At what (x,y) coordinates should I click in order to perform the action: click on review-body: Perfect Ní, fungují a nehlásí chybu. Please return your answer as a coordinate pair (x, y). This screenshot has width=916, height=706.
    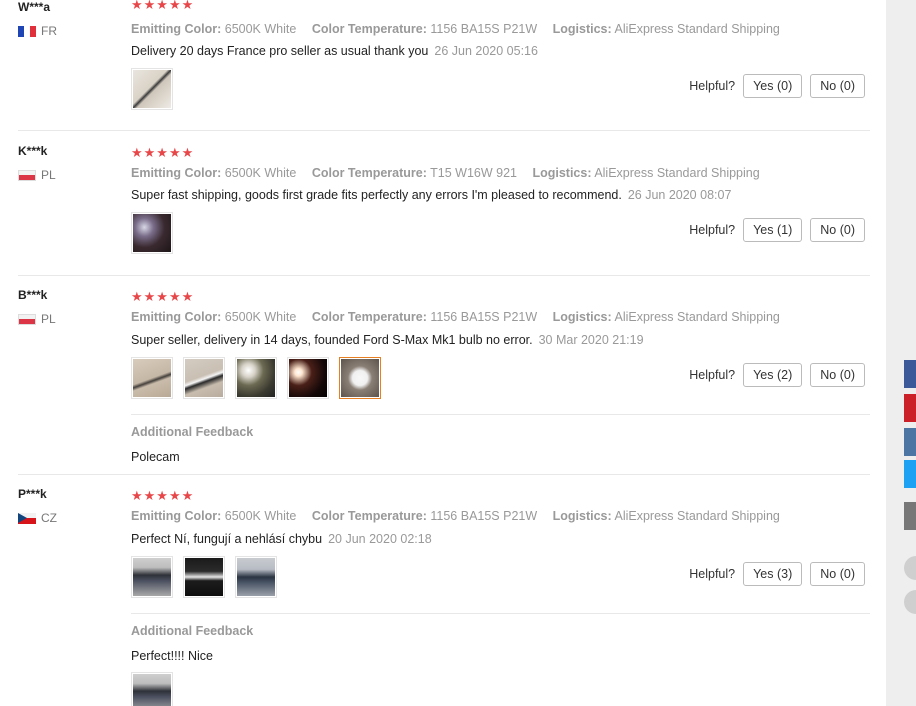
    Looking at the image, I should click on (227, 539).